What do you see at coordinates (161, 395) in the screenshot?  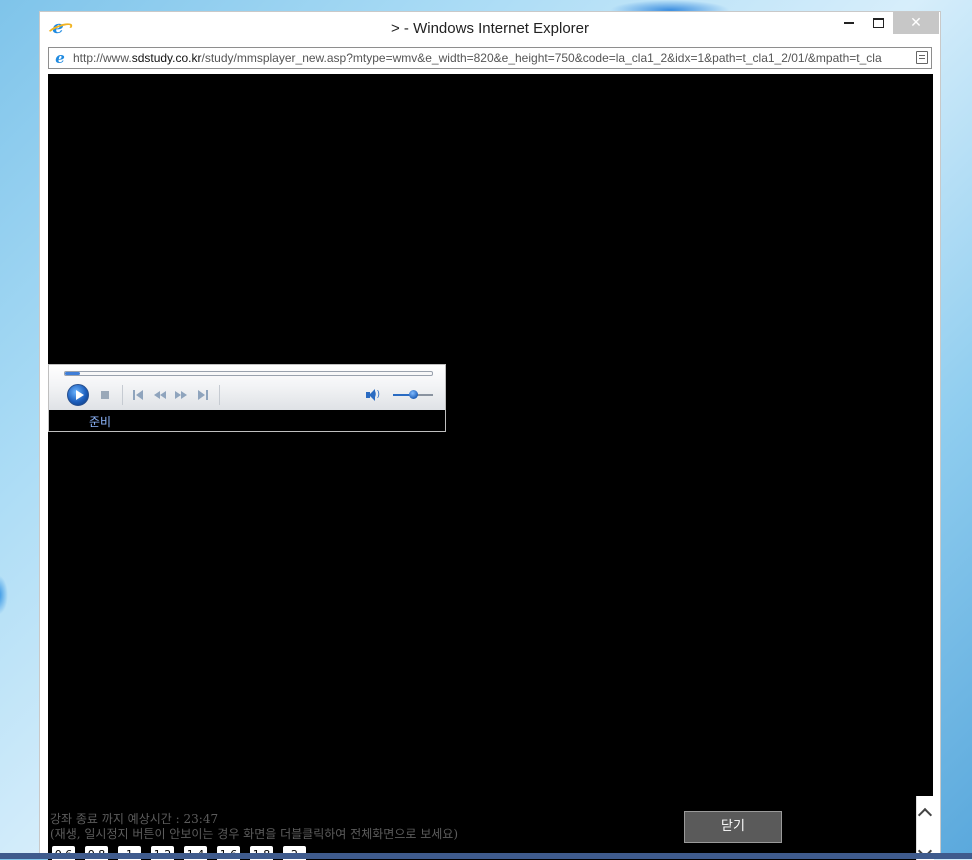 I see `rewind-icon` at bounding box center [161, 395].